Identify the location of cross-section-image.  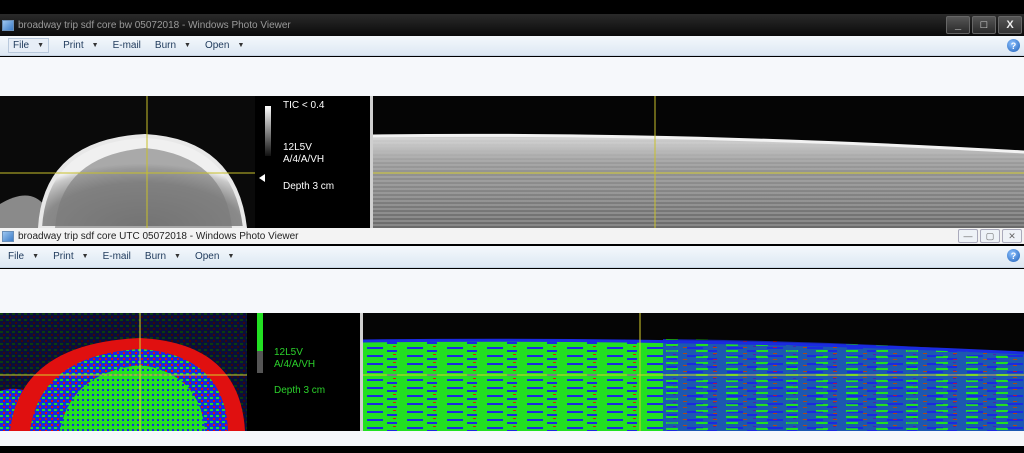
(127, 162).